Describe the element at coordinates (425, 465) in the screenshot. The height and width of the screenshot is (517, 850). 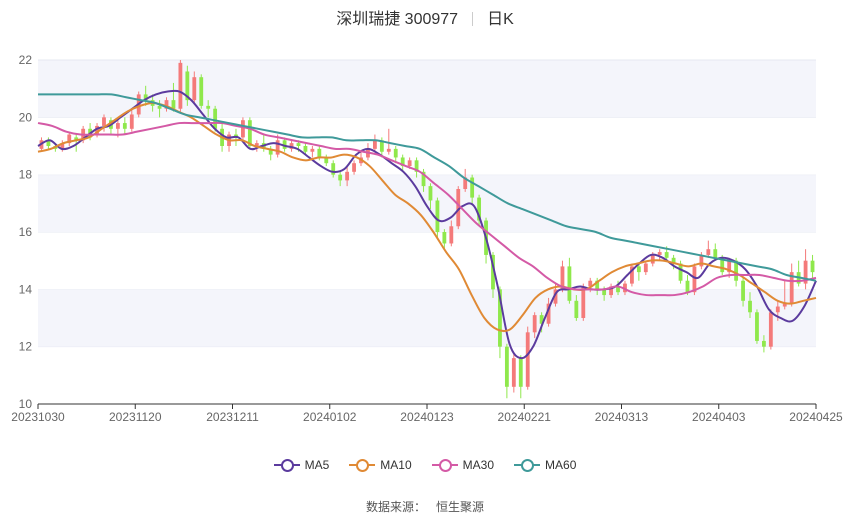
I see `legend: MA5 MA10 MA30 MA60` at that location.